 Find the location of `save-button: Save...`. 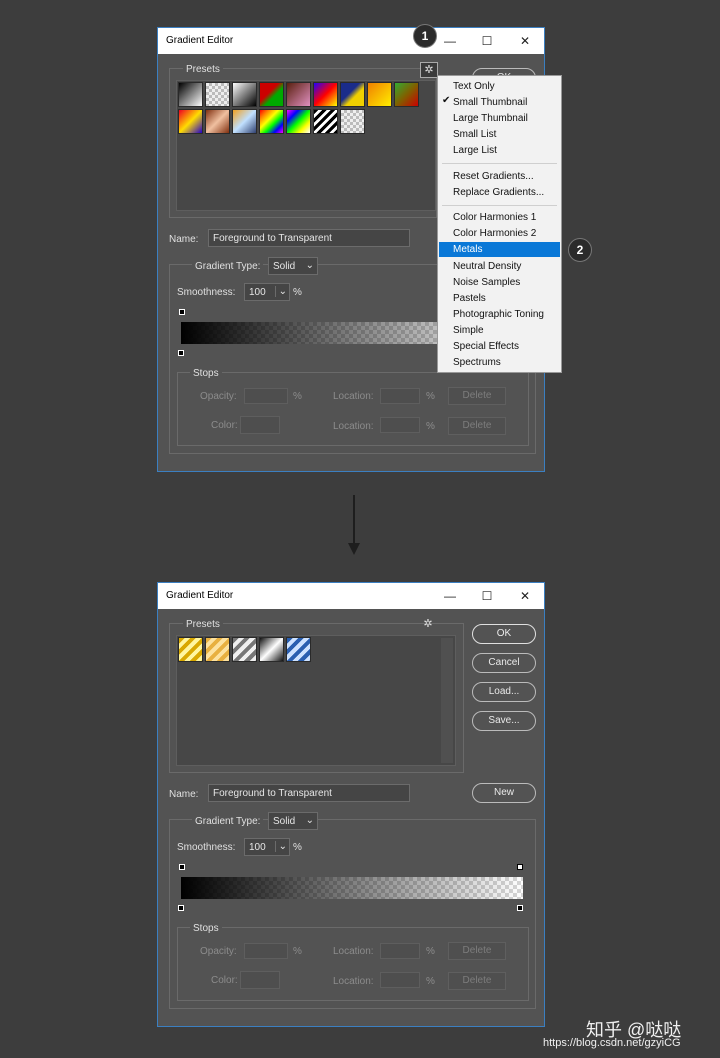

save-button: Save... is located at coordinates (504, 721).